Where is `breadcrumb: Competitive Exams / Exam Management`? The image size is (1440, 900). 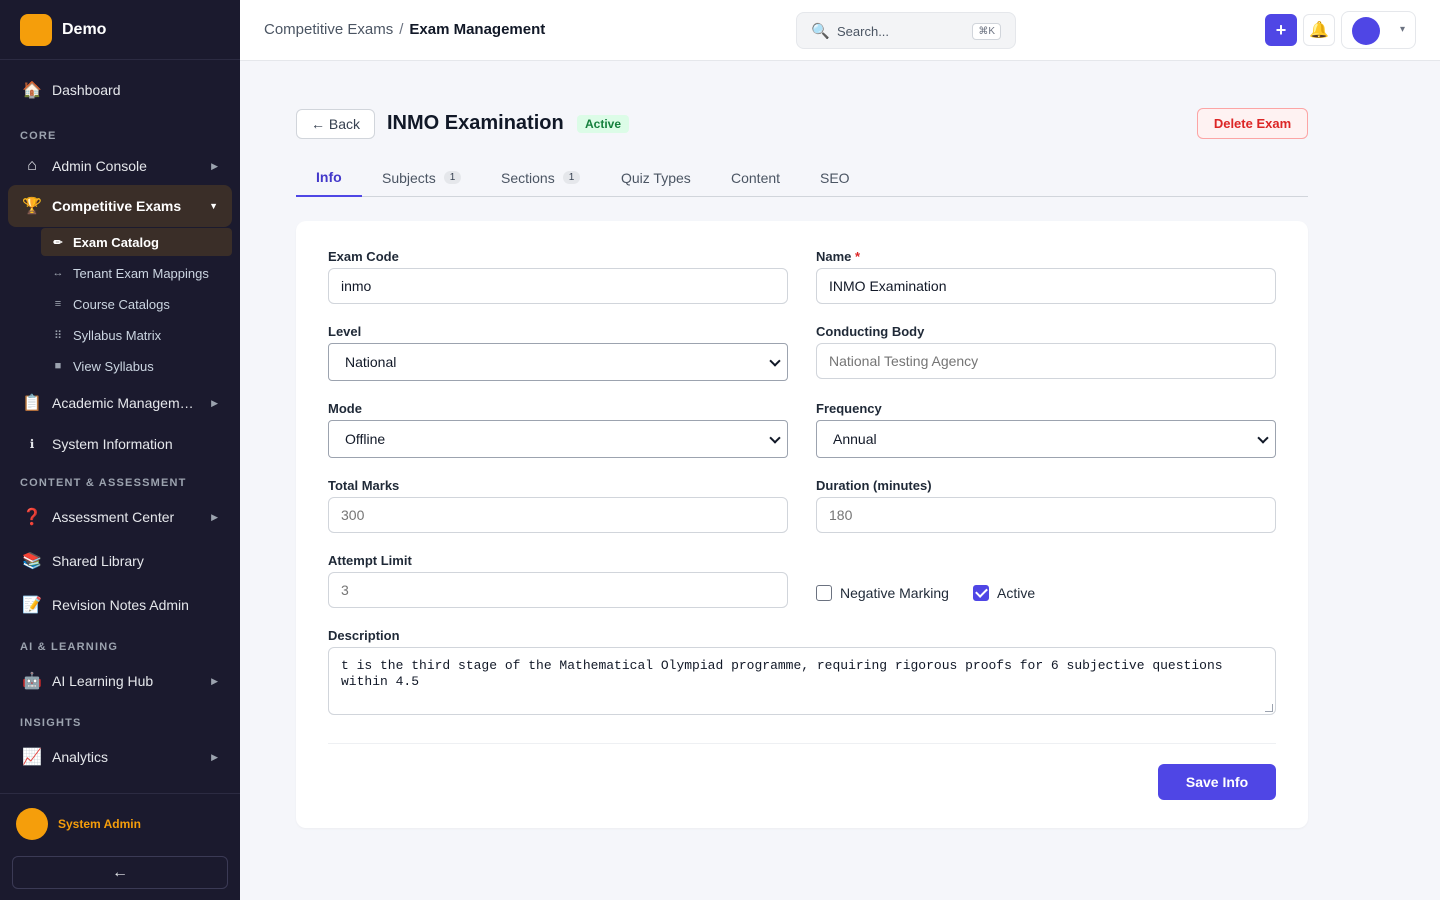
breadcrumb: Competitive Exams / Exam Management is located at coordinates (404, 29).